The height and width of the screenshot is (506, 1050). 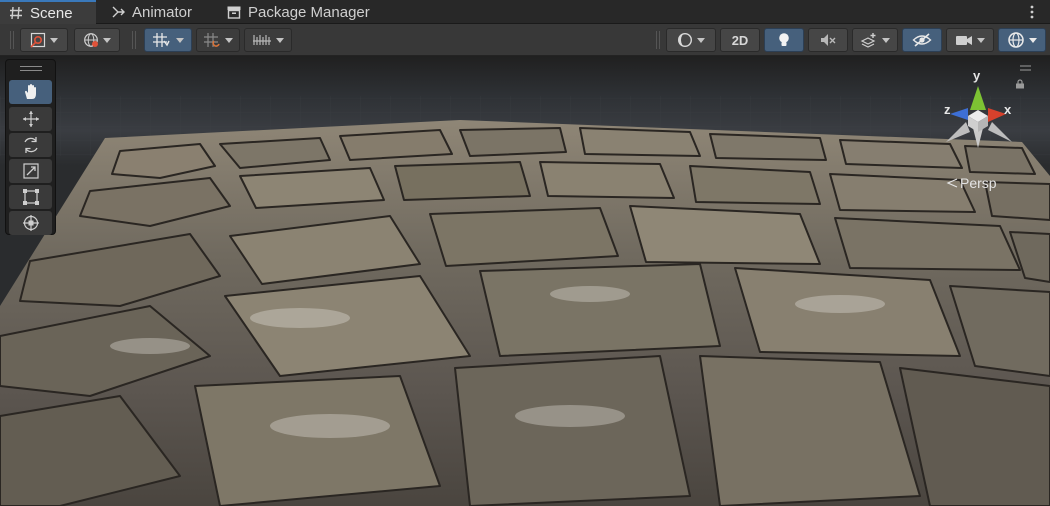 I want to click on tab-animator-label: Animator, so click(x=162, y=12).